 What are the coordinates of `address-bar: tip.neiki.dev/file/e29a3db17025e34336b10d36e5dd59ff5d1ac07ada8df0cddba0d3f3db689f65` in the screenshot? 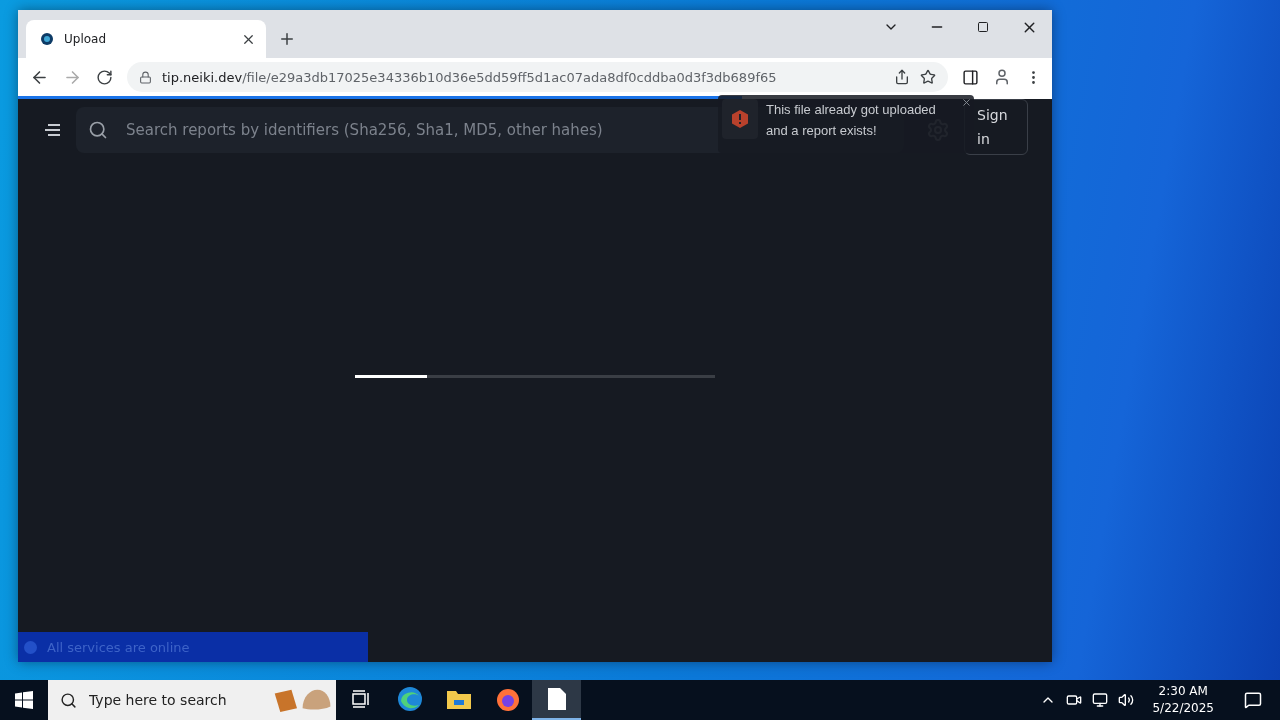 It's located at (537, 77).